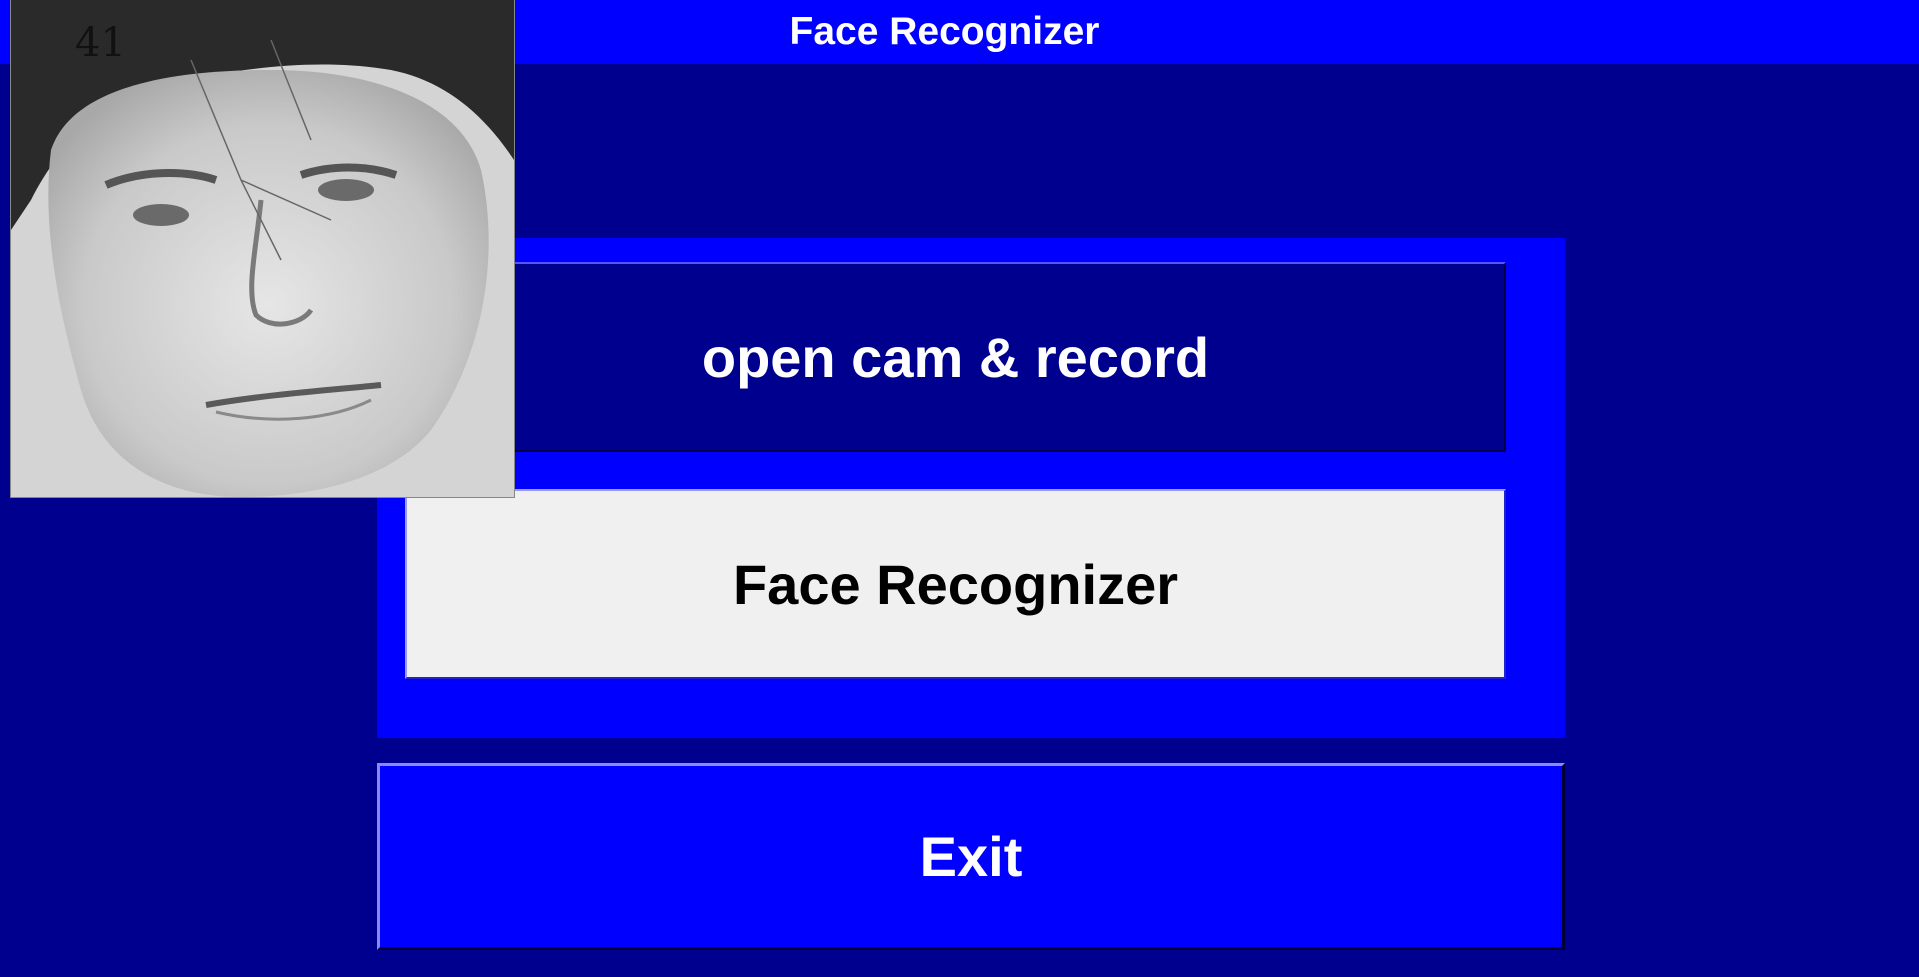  I want to click on face-preview-image, so click(262, 248).